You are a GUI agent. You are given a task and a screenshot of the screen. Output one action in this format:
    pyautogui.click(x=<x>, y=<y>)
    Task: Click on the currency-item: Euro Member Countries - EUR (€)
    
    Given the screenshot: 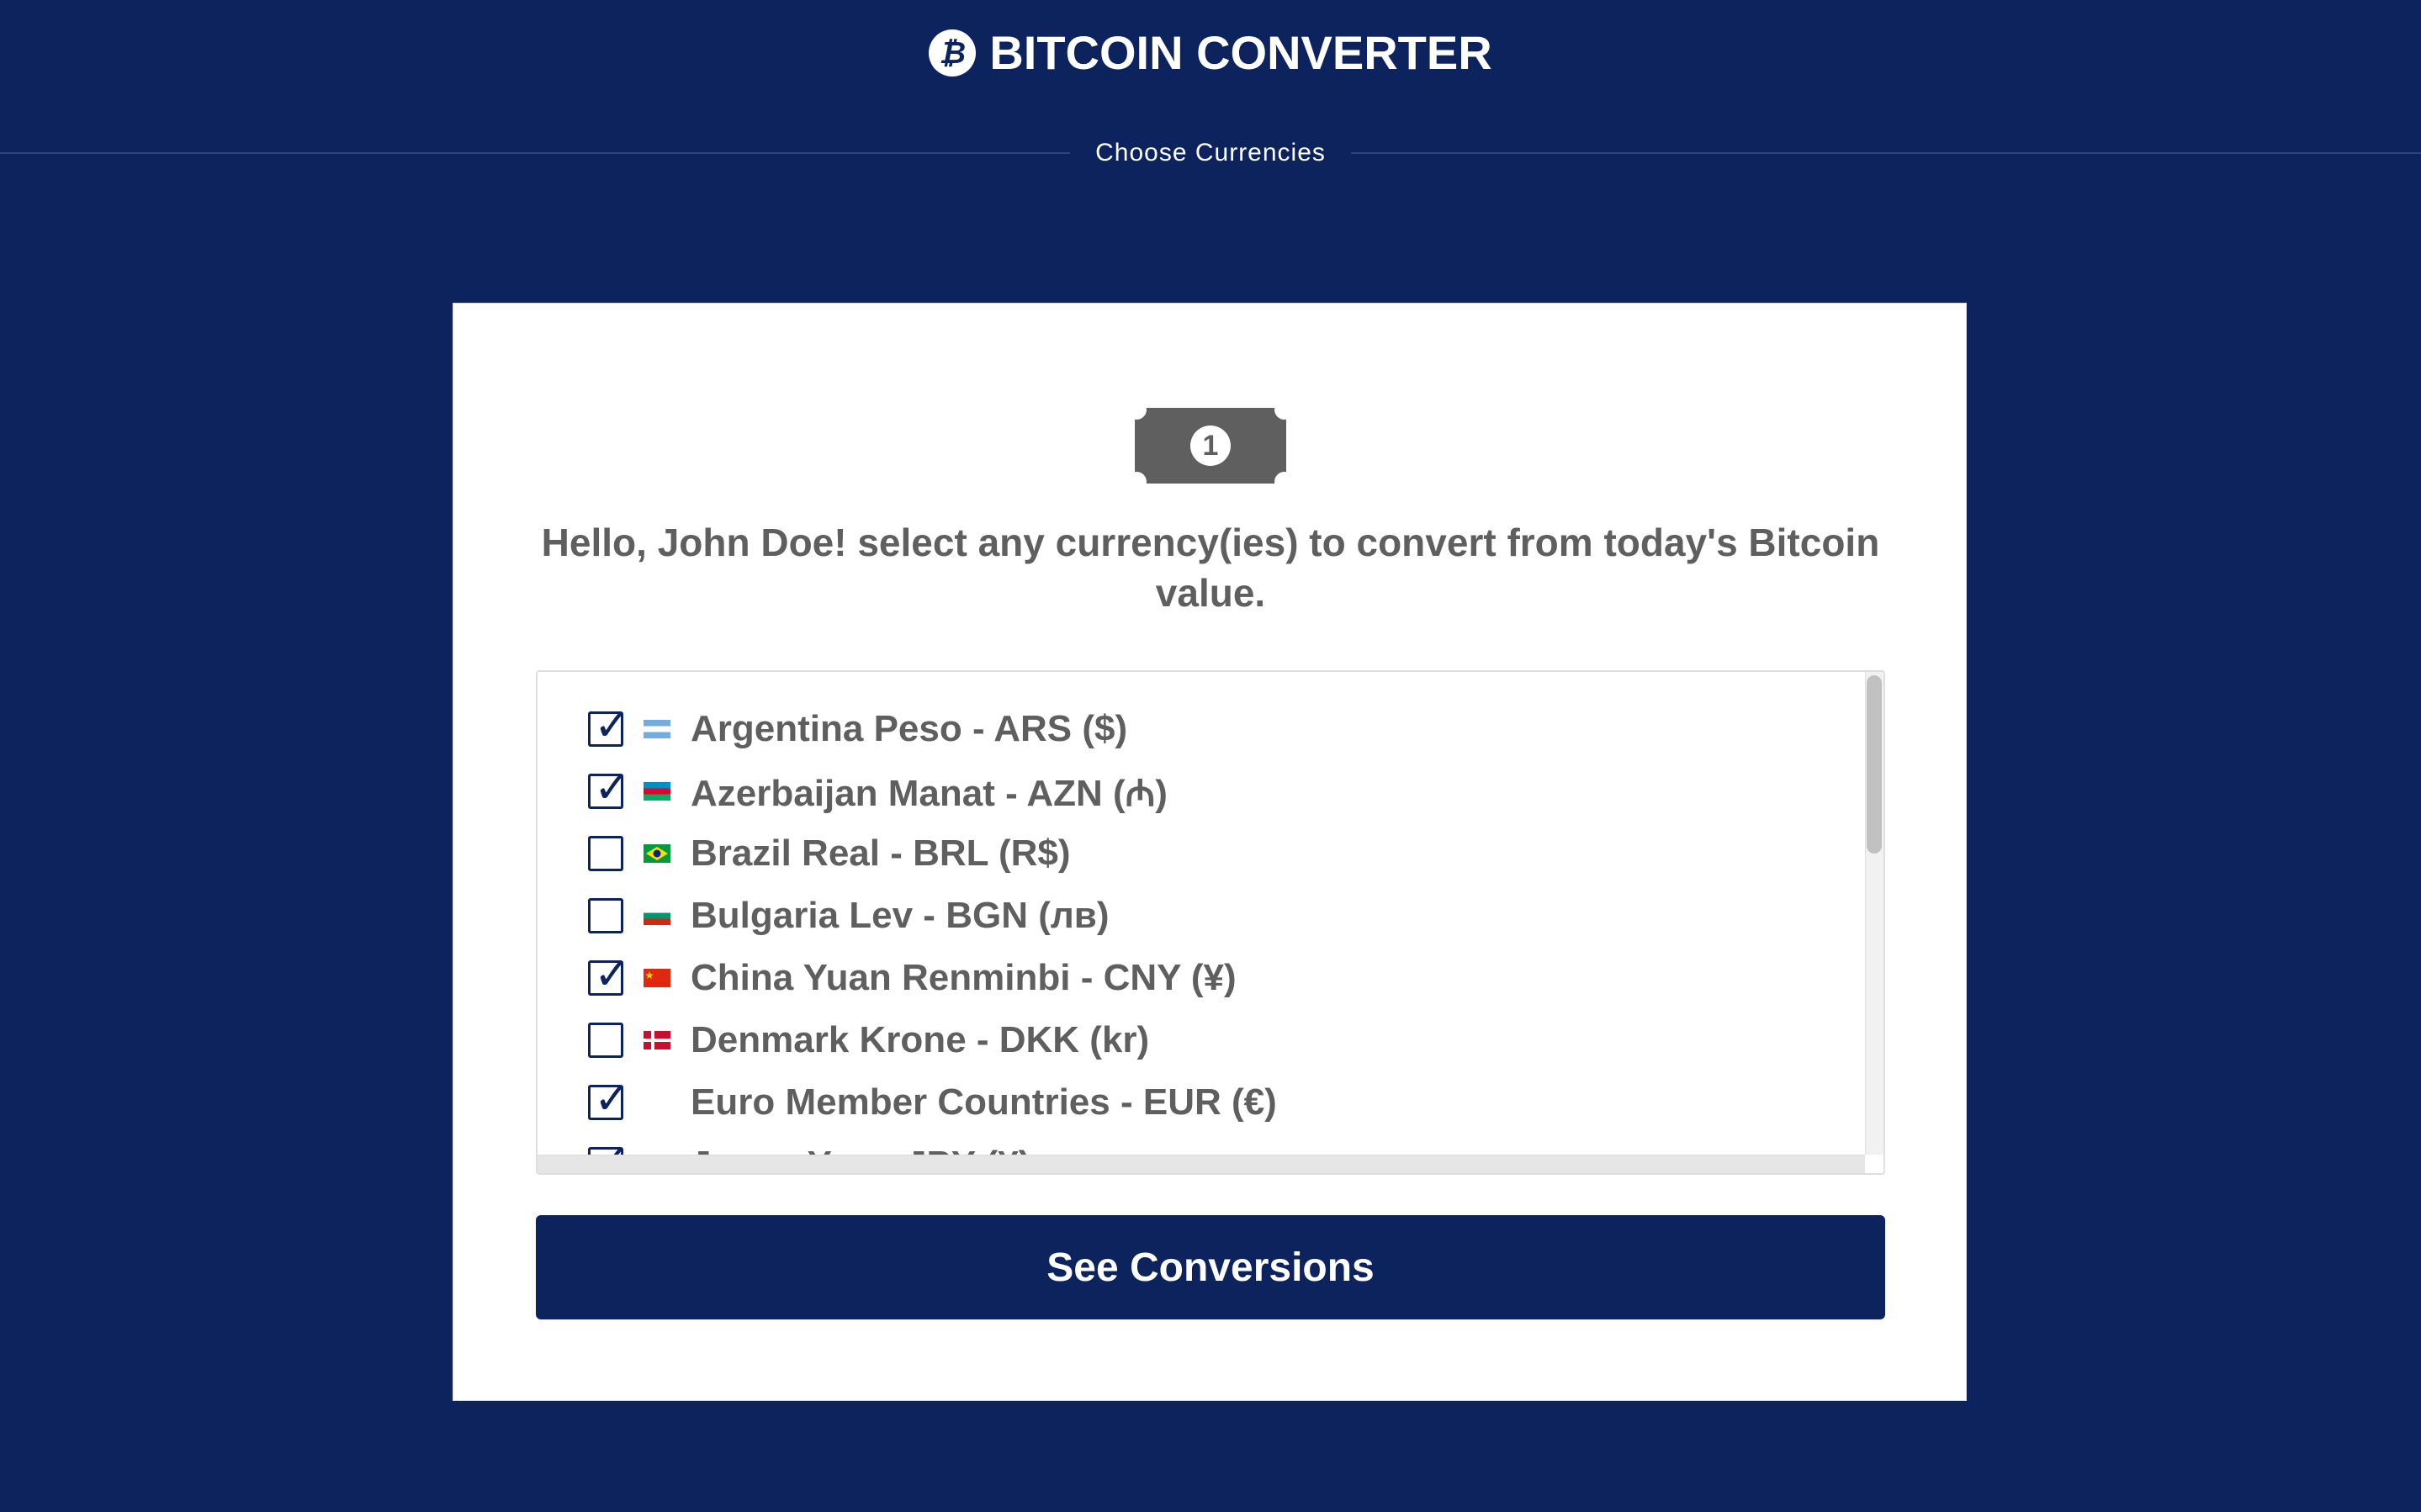 What is the action you would take?
    pyautogui.click(x=933, y=1101)
    